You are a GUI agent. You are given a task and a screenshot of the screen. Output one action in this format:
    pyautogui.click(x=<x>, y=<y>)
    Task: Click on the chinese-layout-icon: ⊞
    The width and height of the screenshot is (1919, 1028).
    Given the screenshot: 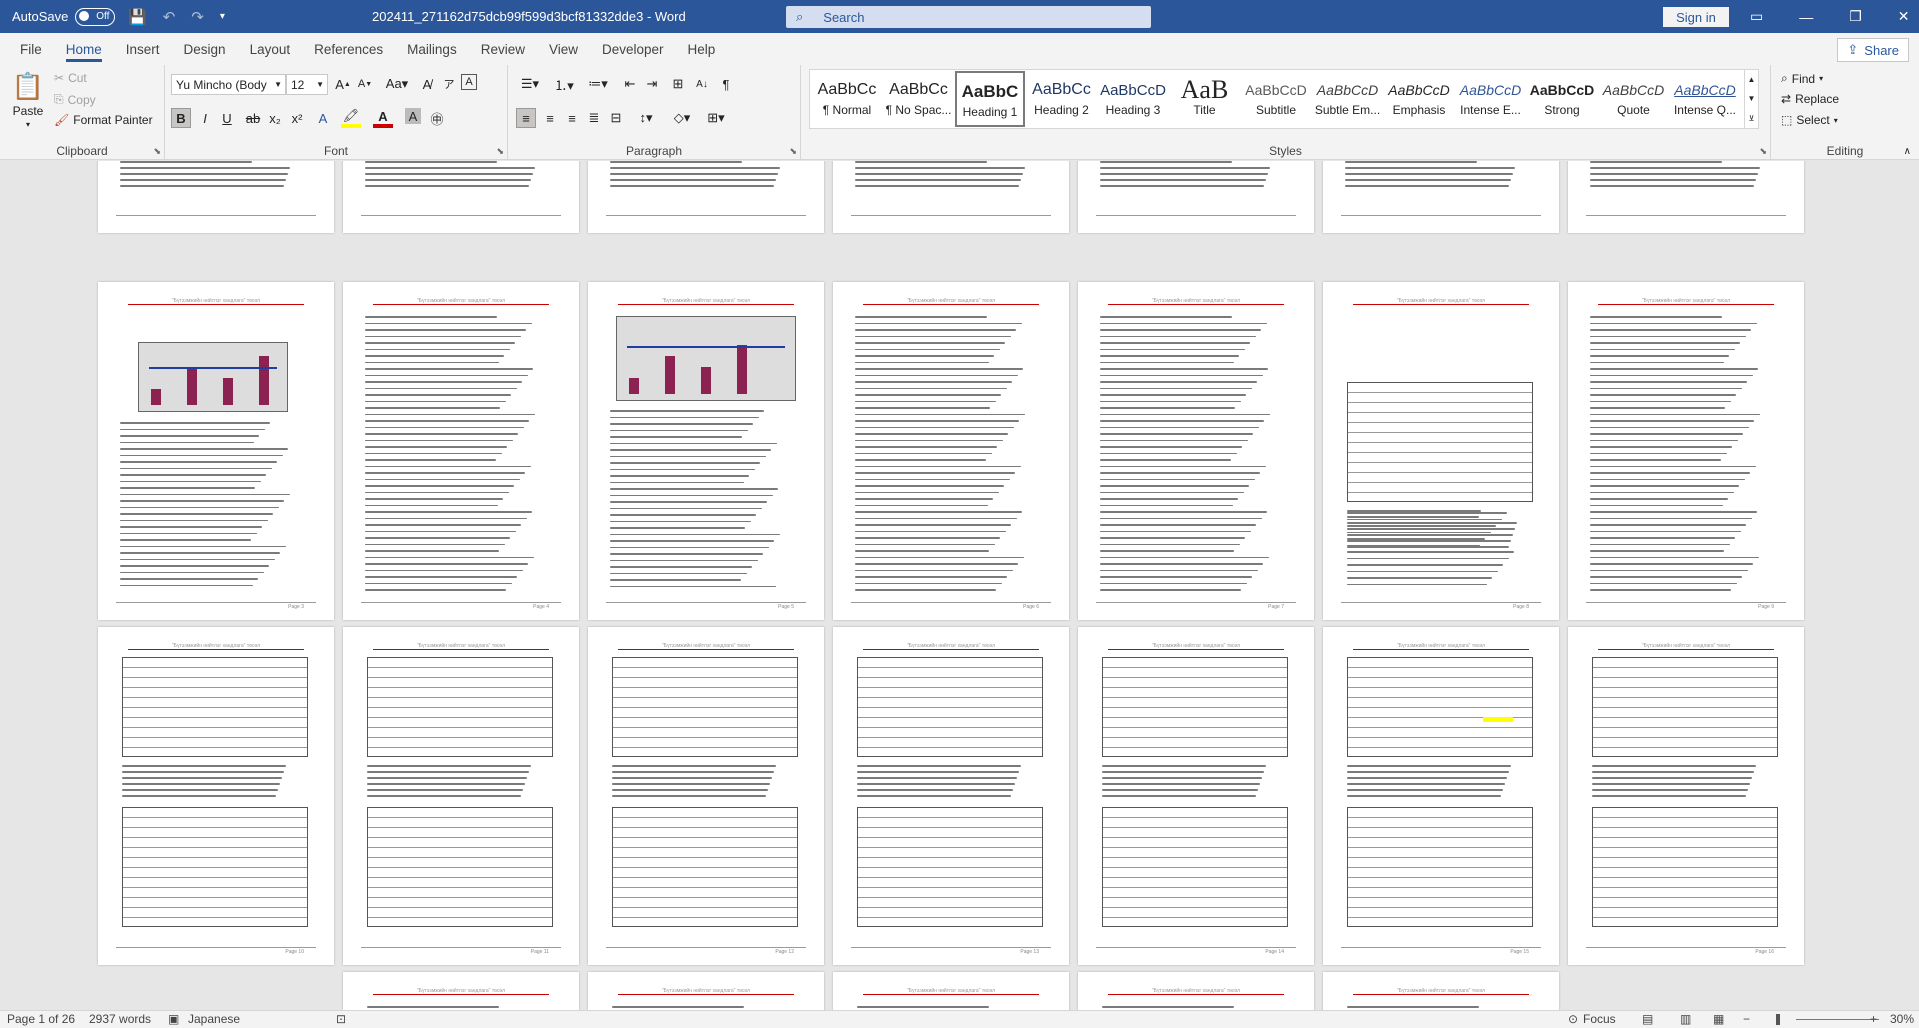 What is the action you would take?
    pyautogui.click(x=678, y=84)
    